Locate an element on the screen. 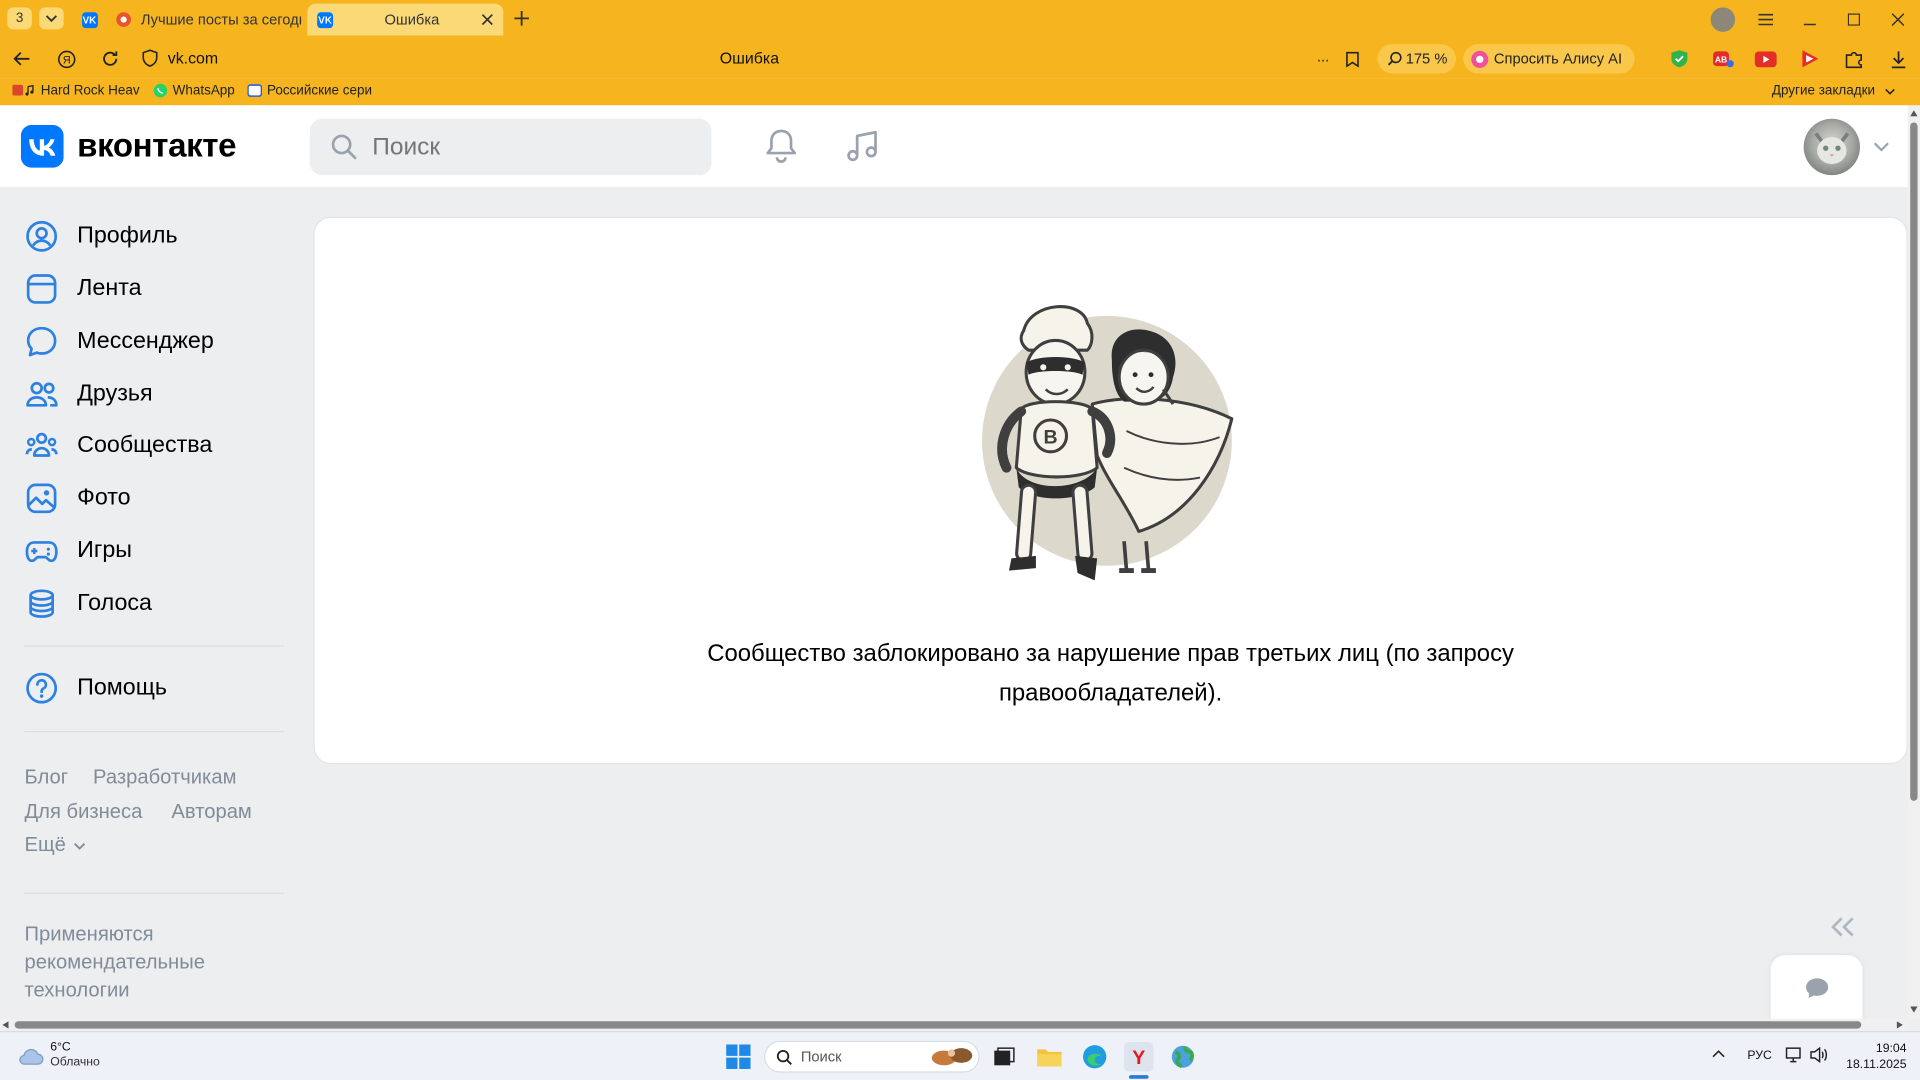 The width and height of the screenshot is (1920, 1080). scroll-right-arrow is located at coordinates (1899, 1025).